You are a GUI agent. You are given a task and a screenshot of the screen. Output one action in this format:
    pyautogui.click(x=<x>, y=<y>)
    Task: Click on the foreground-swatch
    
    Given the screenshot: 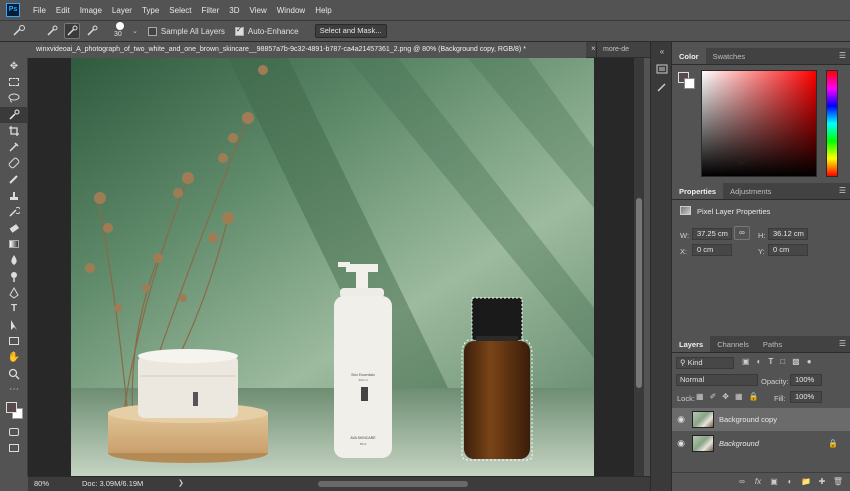 What is the action you would take?
    pyautogui.click(x=11, y=407)
    